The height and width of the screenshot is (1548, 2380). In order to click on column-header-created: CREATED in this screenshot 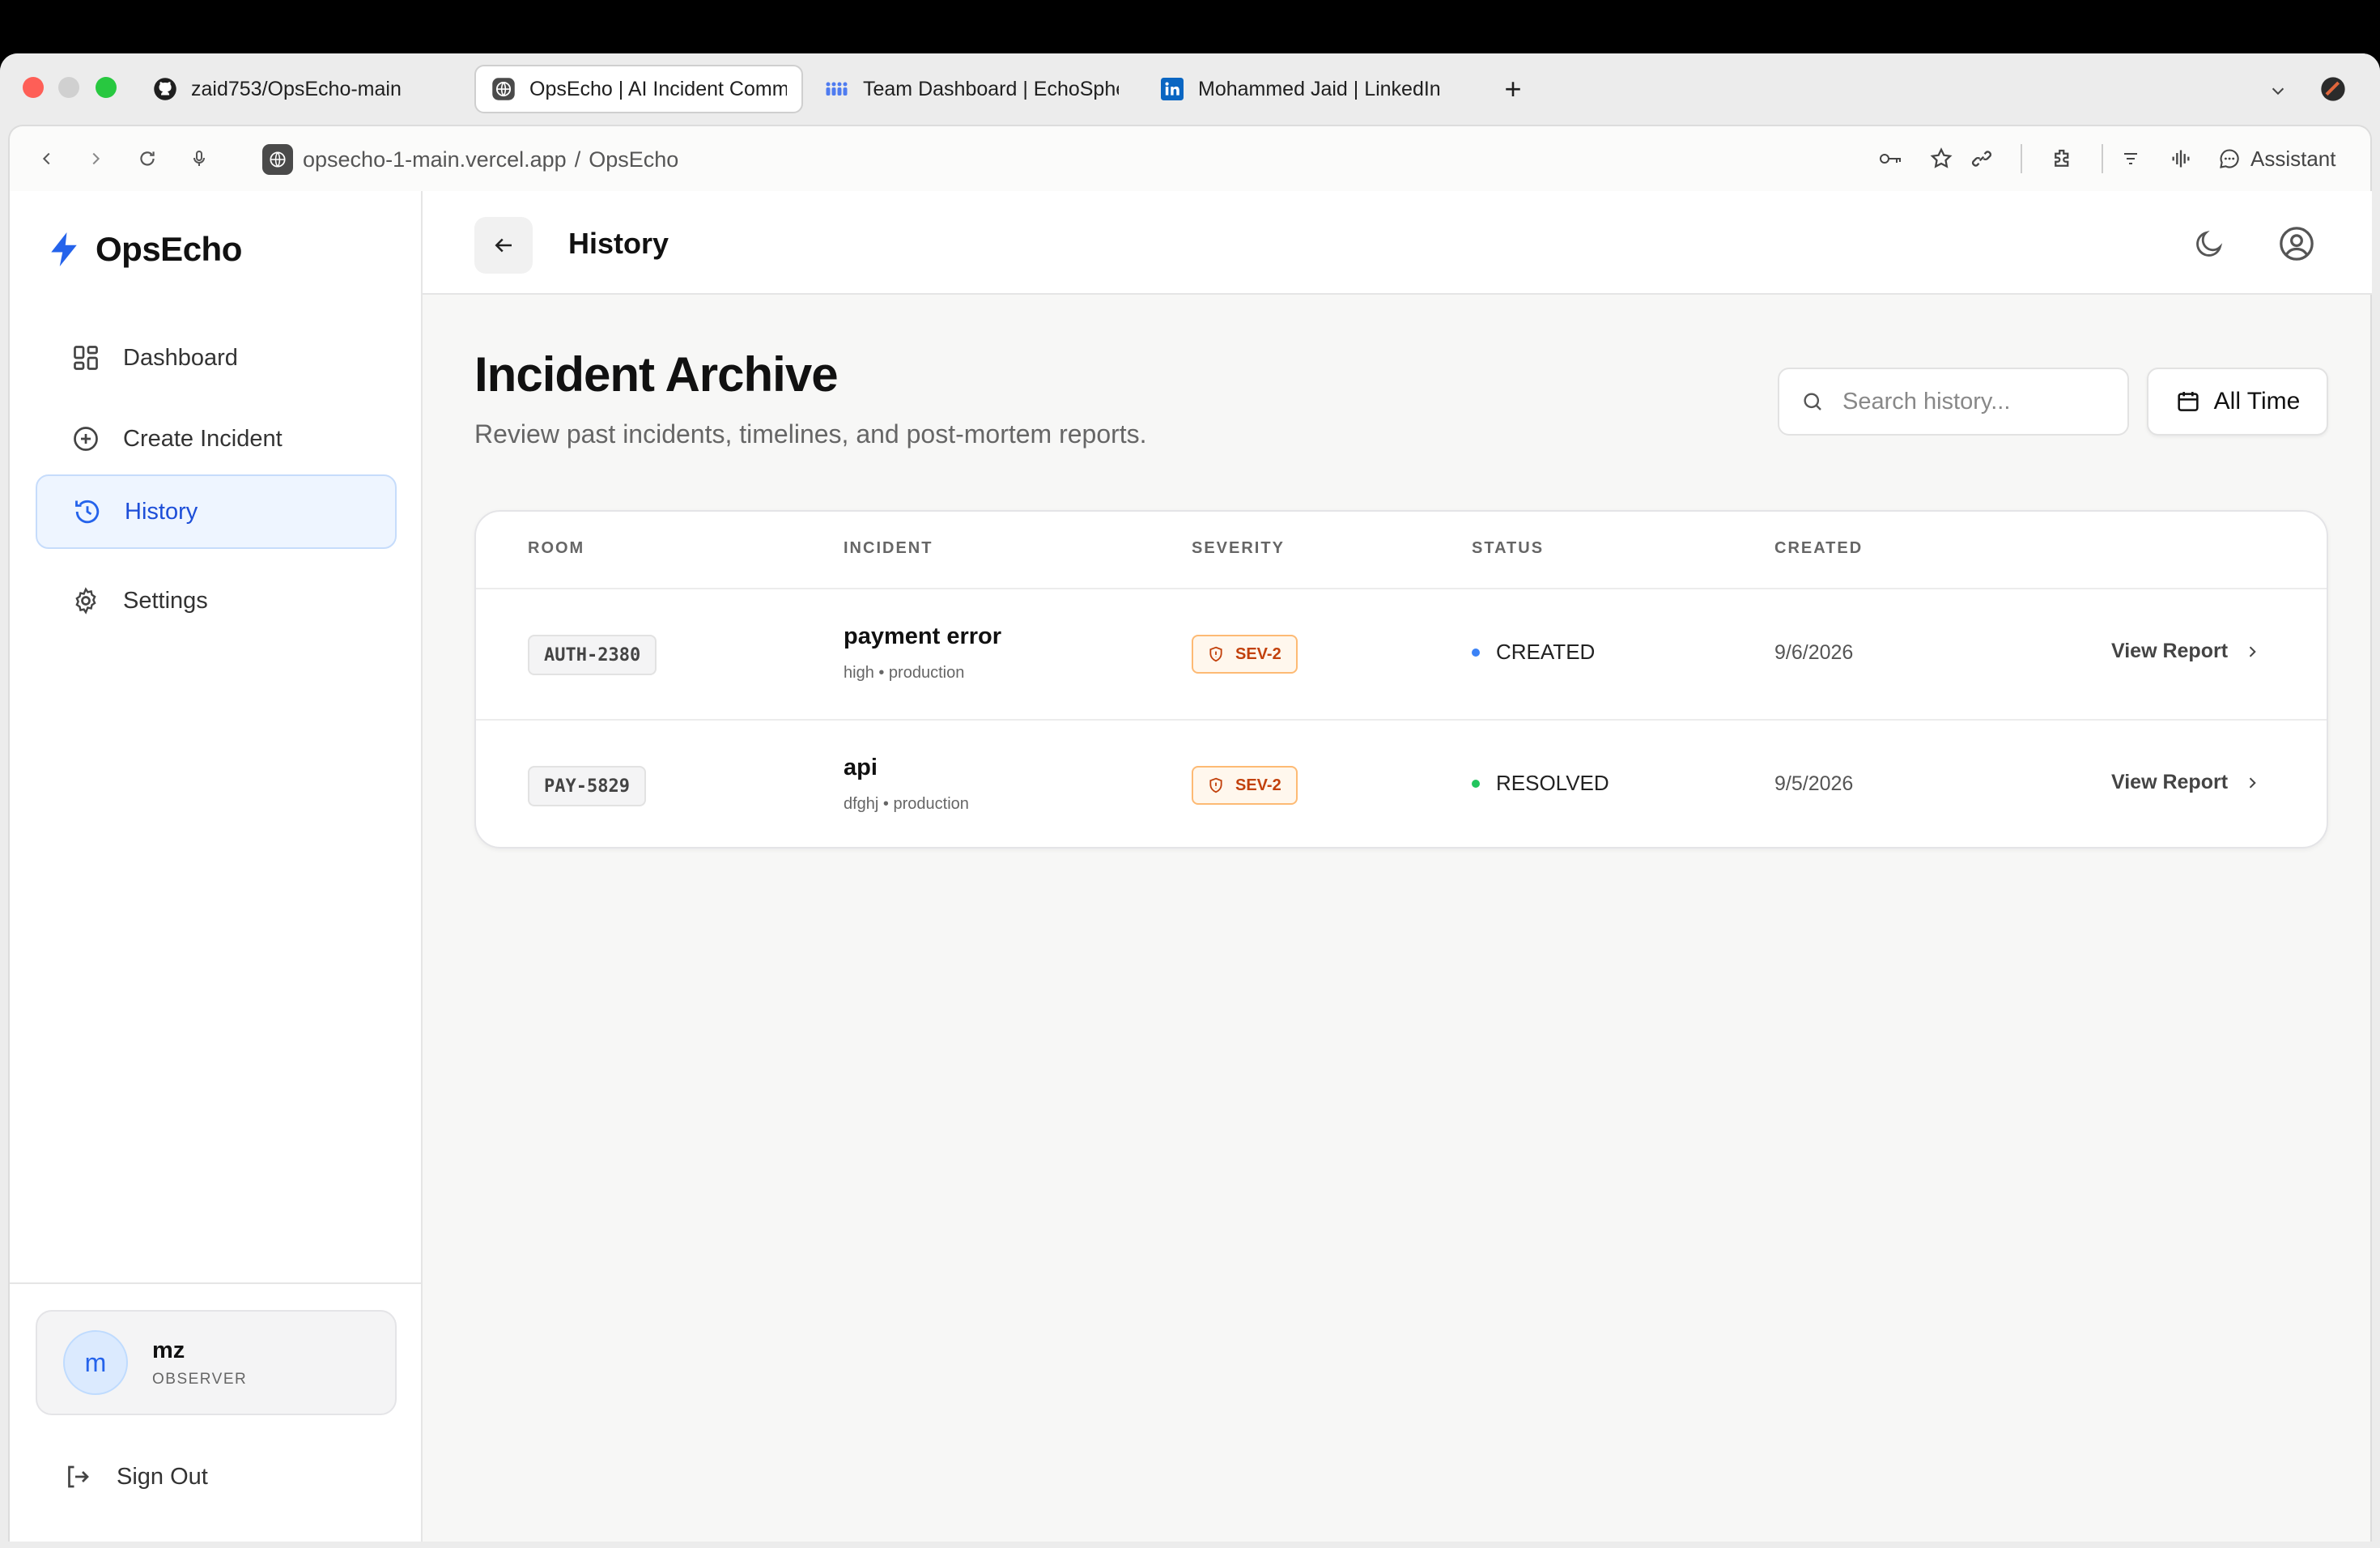, I will do `click(1819, 548)`.